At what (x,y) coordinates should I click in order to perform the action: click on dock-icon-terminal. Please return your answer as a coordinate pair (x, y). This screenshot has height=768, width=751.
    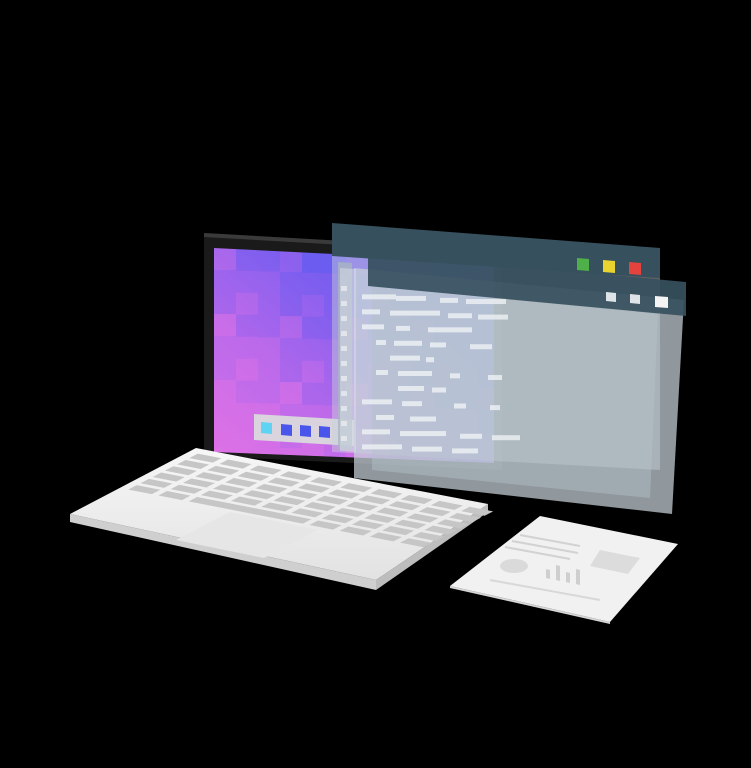
    Looking at the image, I should click on (266, 428).